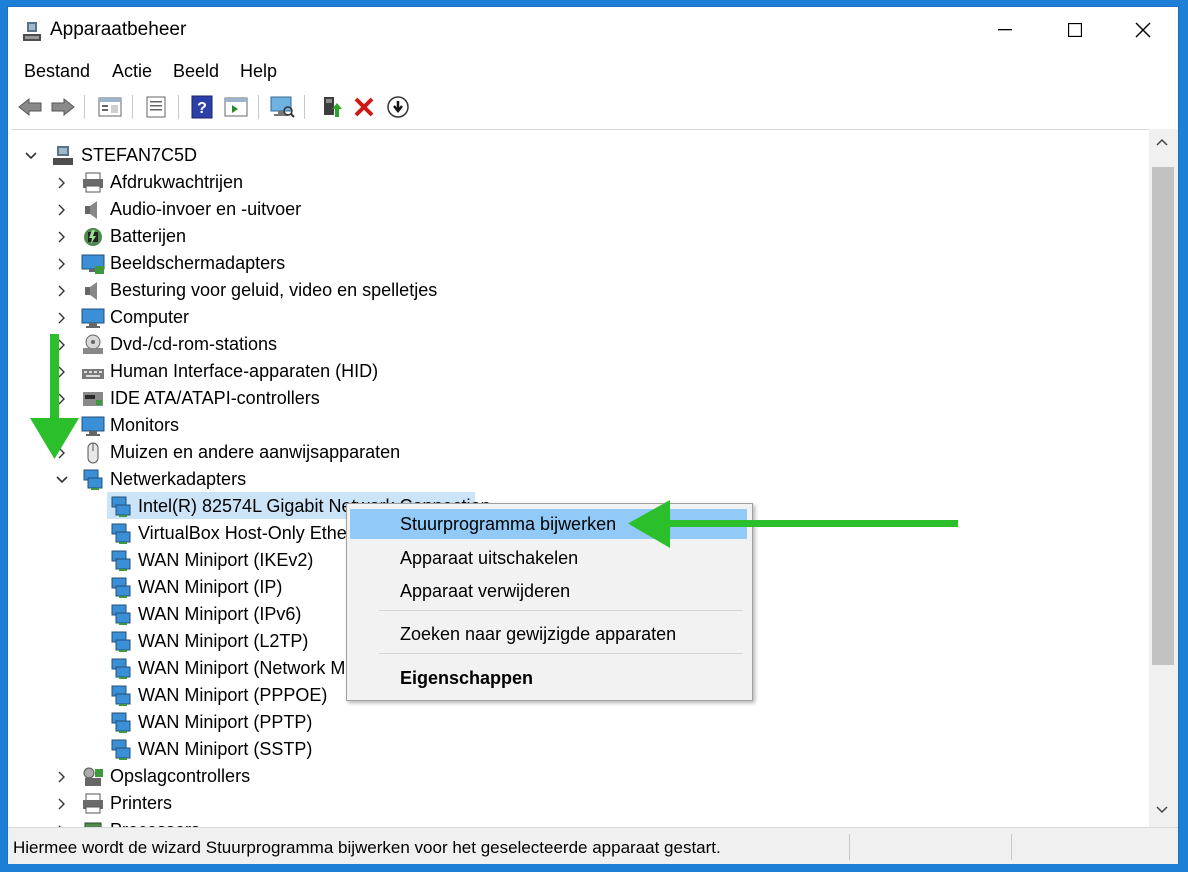 The height and width of the screenshot is (872, 1188). I want to click on menu-beeld: Beeld, so click(196, 71).